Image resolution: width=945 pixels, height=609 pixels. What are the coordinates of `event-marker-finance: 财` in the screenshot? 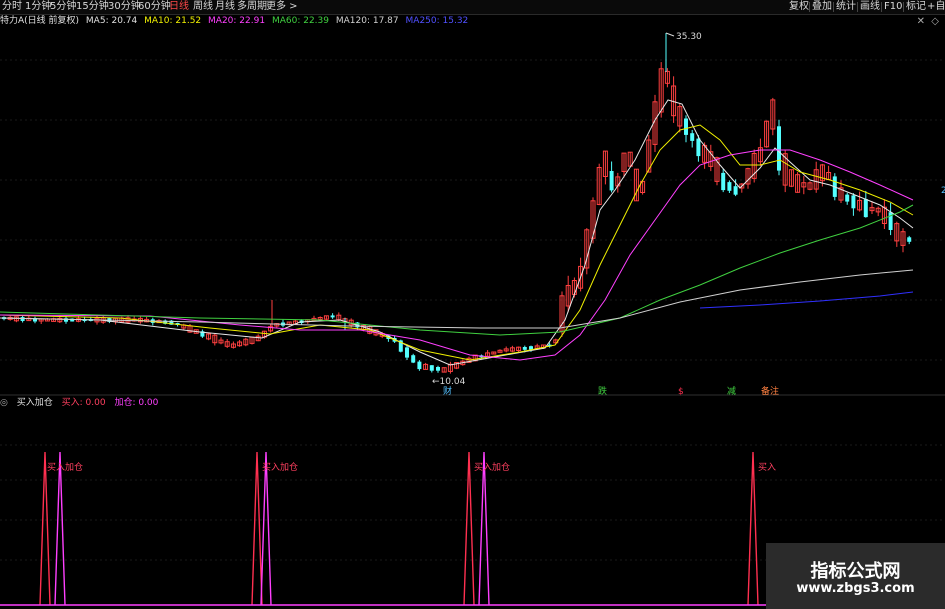 It's located at (447, 391).